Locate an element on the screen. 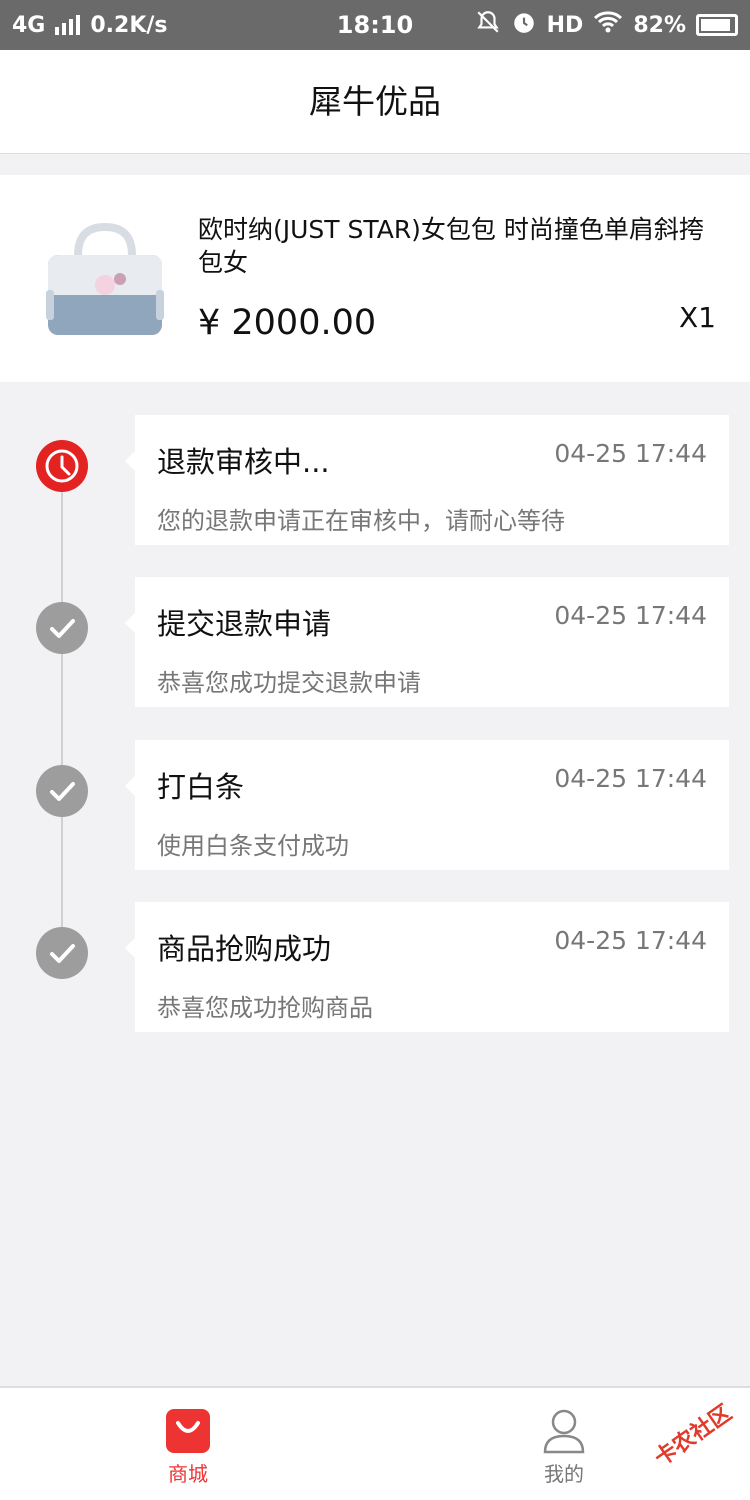 The width and height of the screenshot is (750, 1500). timeline-card: 提交退款申请 04-25 17:44 恭喜您成功提交退款申请 is located at coordinates (427, 642).